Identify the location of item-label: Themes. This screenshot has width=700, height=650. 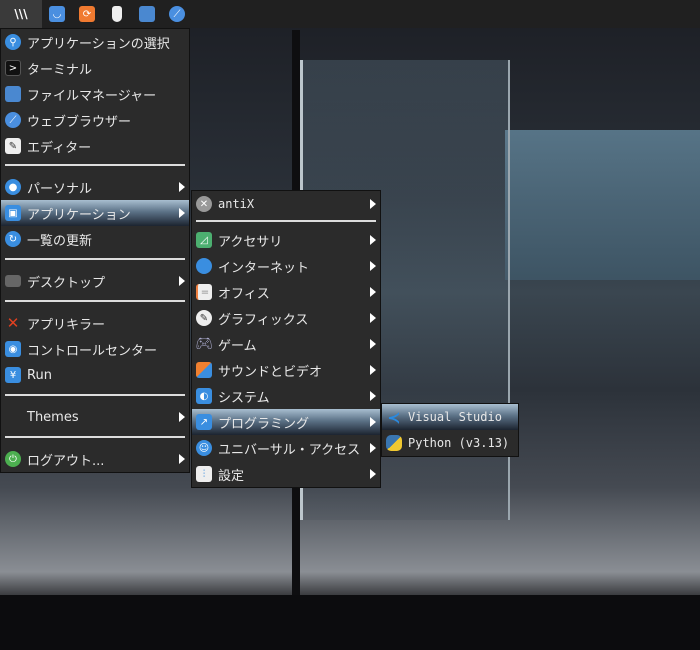
(53, 417).